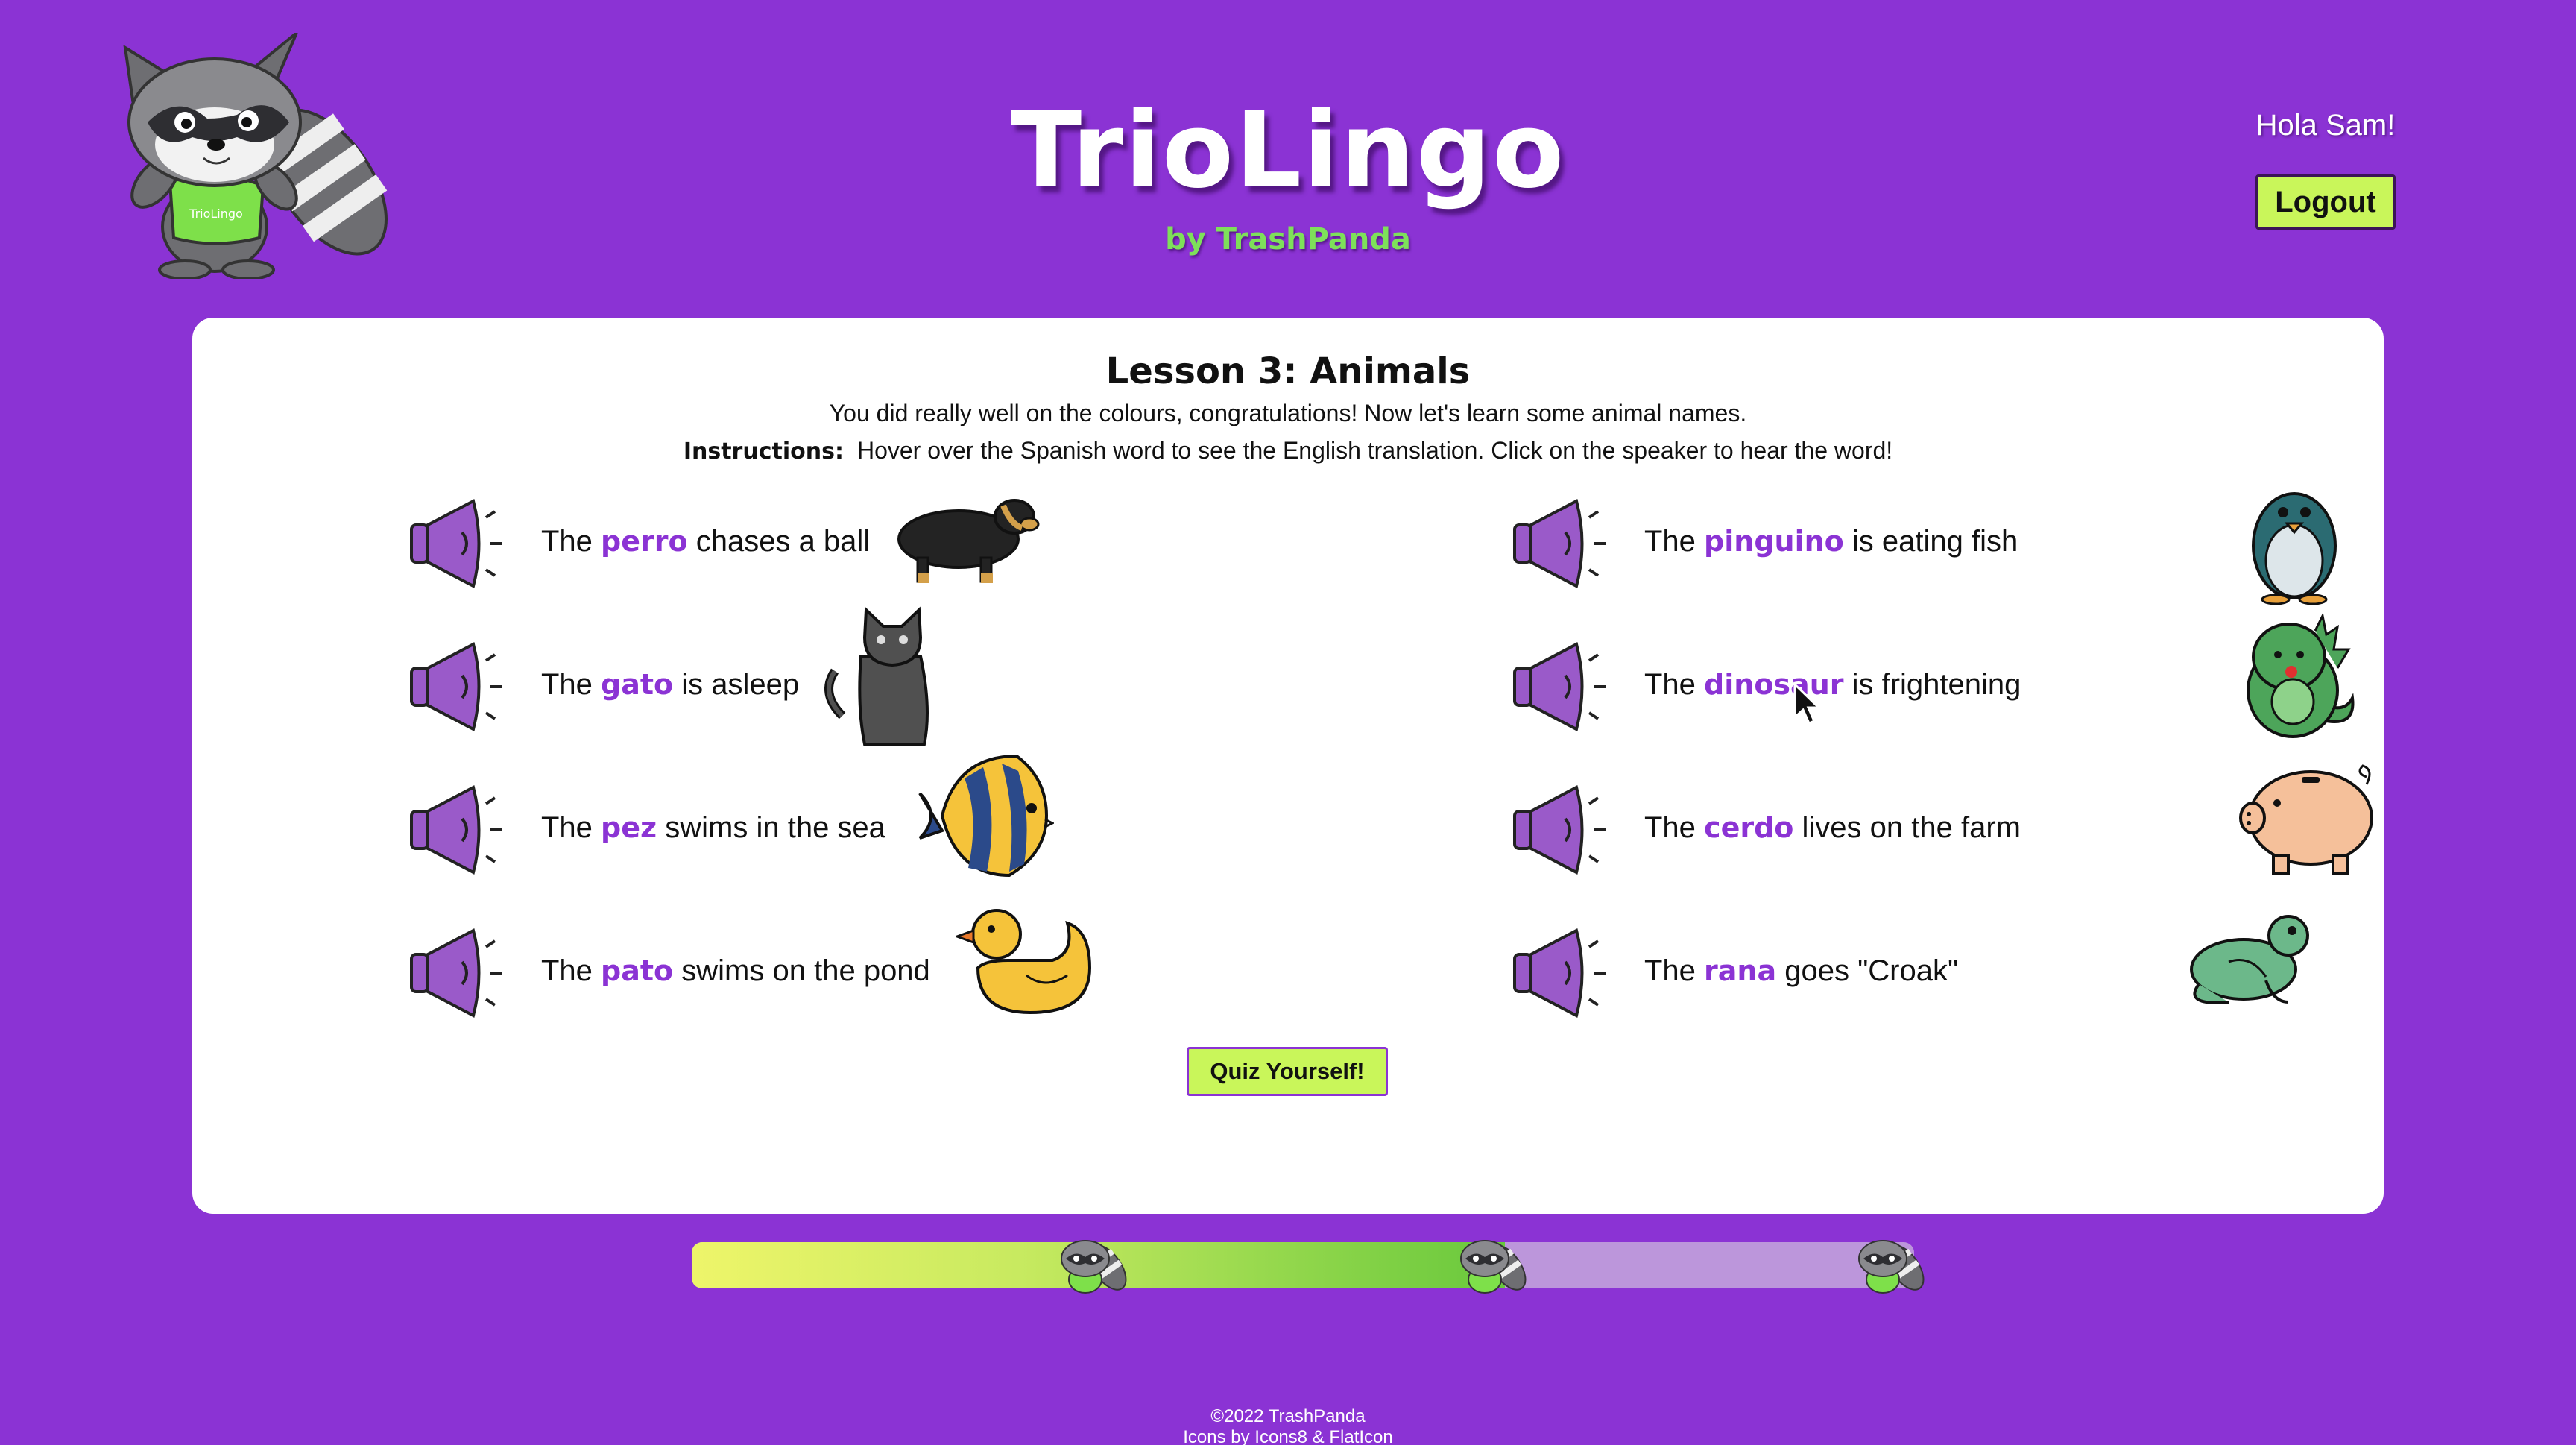 This screenshot has width=2576, height=1445. Describe the element at coordinates (764, 451) in the screenshot. I see `instructions-label: Instructions:` at that location.